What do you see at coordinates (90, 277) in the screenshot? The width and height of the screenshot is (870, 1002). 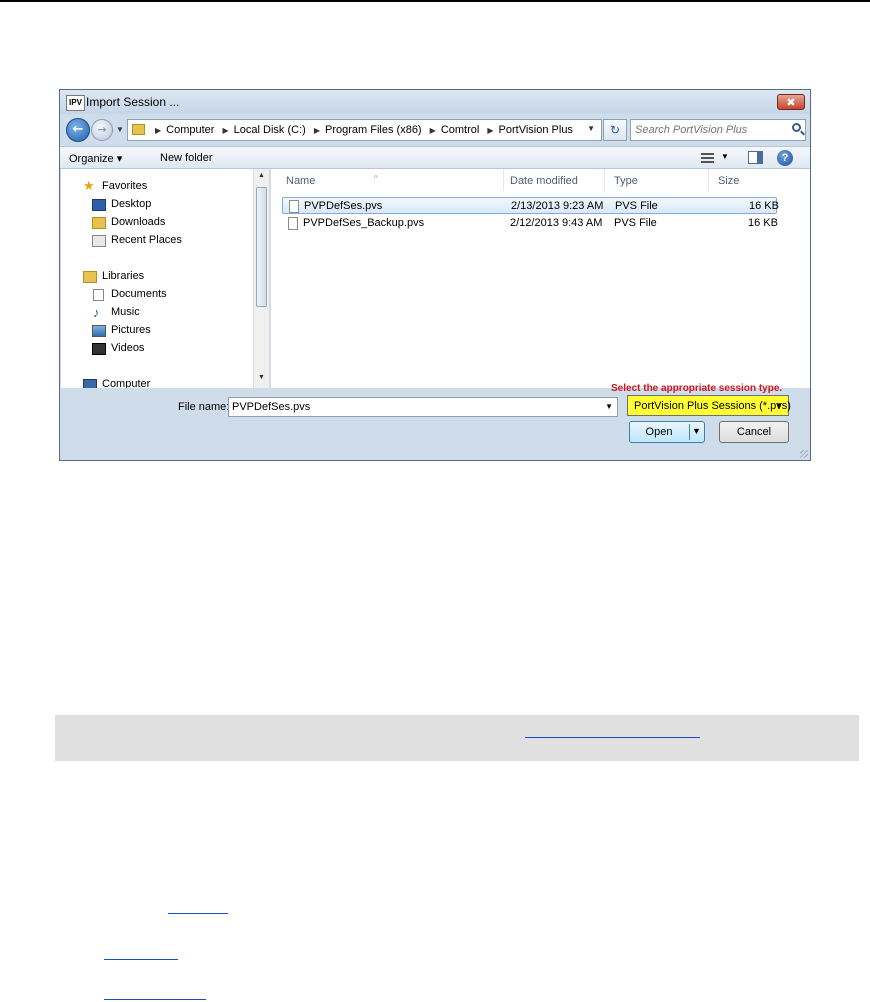 I see `libraries-icon` at bounding box center [90, 277].